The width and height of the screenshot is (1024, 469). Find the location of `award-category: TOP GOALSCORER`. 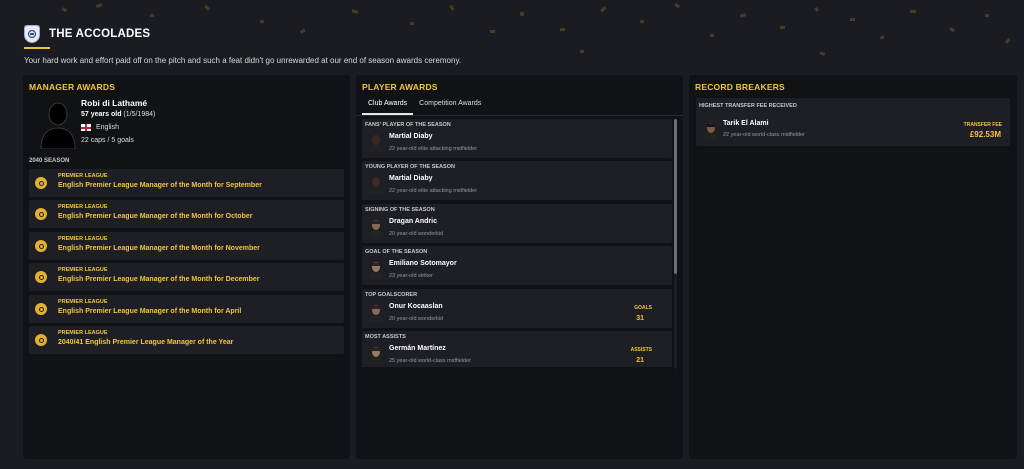

award-category: TOP GOALSCORER is located at coordinates (391, 295).